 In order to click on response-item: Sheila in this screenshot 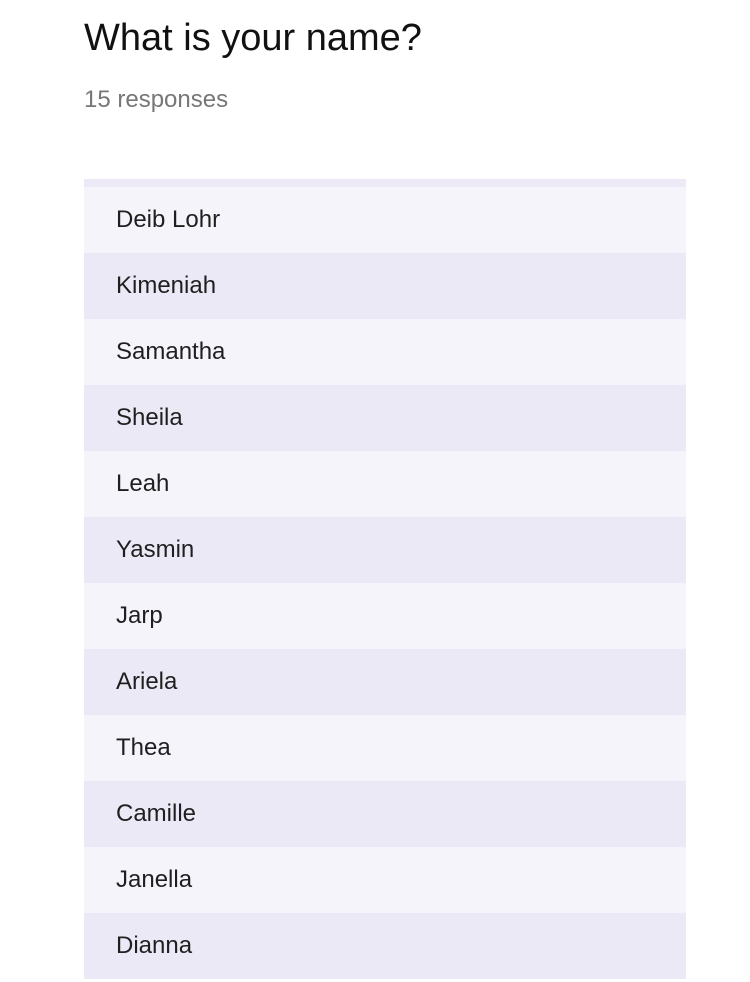, I will do `click(385, 418)`.